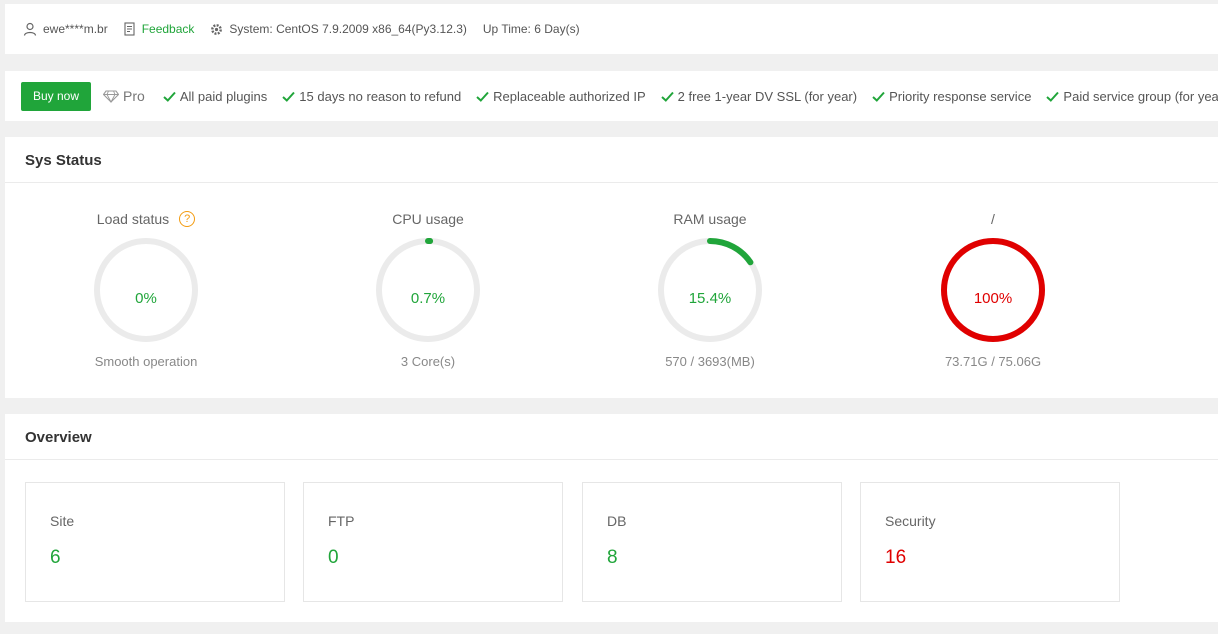 The image size is (1218, 634). I want to click on gauge-value: 15.4%, so click(710, 298).